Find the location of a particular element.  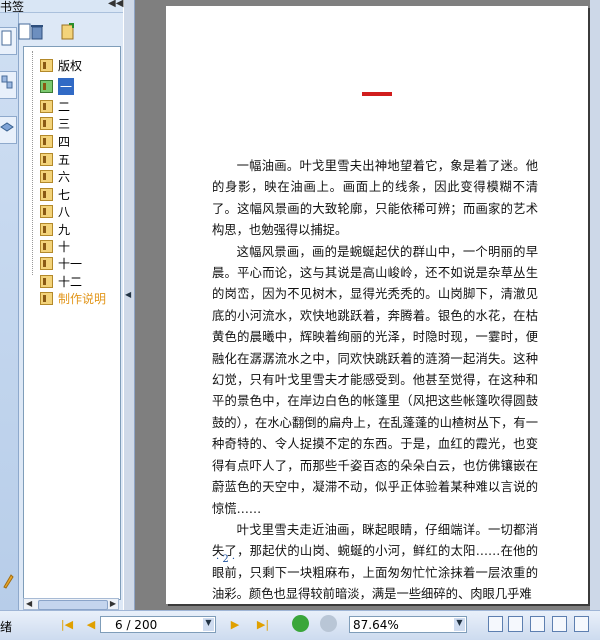

zoom-level-value: 87.64% is located at coordinates (376, 625).